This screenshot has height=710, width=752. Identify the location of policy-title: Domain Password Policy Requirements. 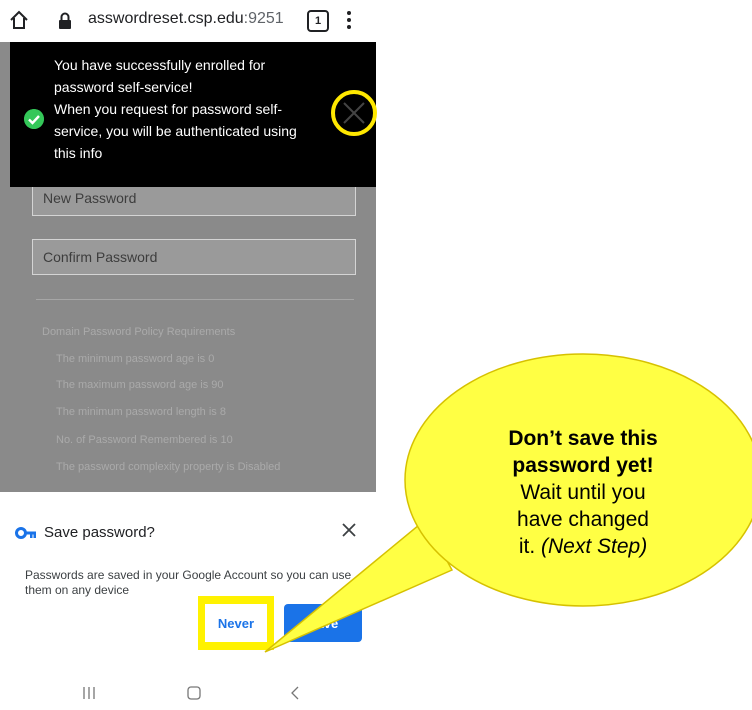
(139, 332).